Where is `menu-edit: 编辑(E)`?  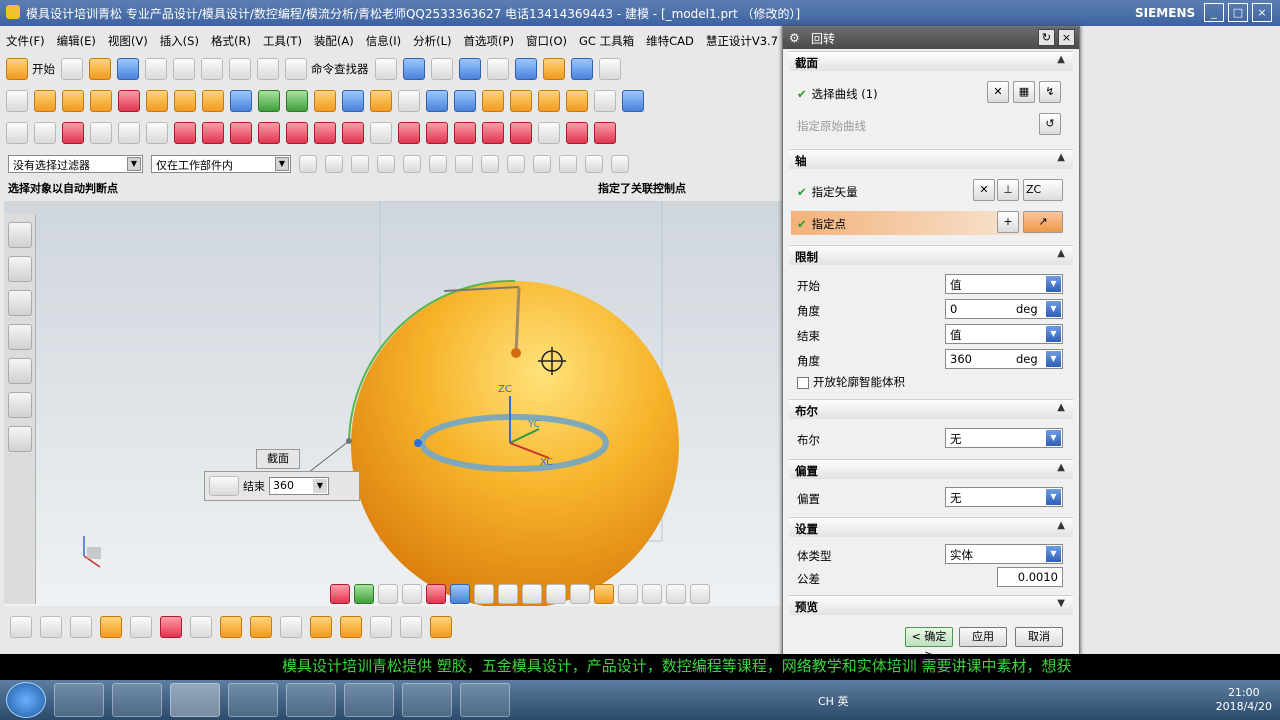 menu-edit: 编辑(E) is located at coordinates (76, 41).